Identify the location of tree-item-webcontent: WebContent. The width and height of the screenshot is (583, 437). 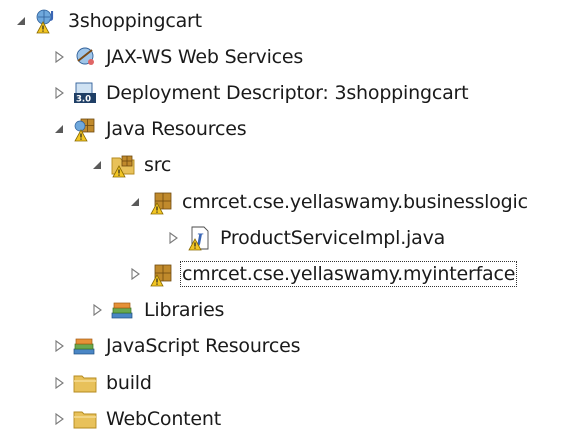
(291, 419).